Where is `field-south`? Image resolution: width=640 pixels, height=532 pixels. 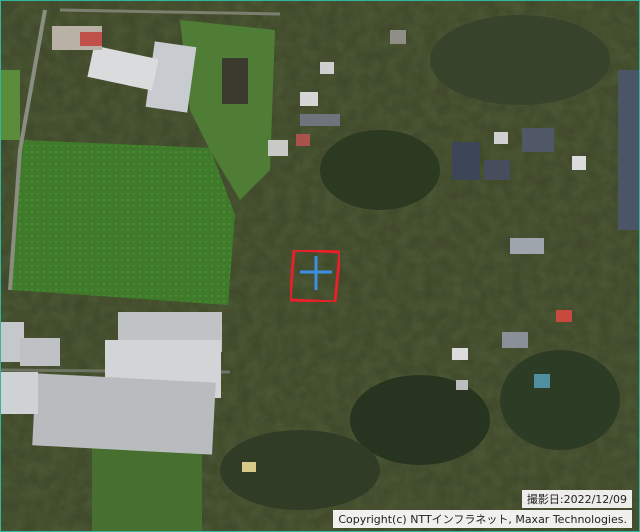
field-south is located at coordinates (147, 489).